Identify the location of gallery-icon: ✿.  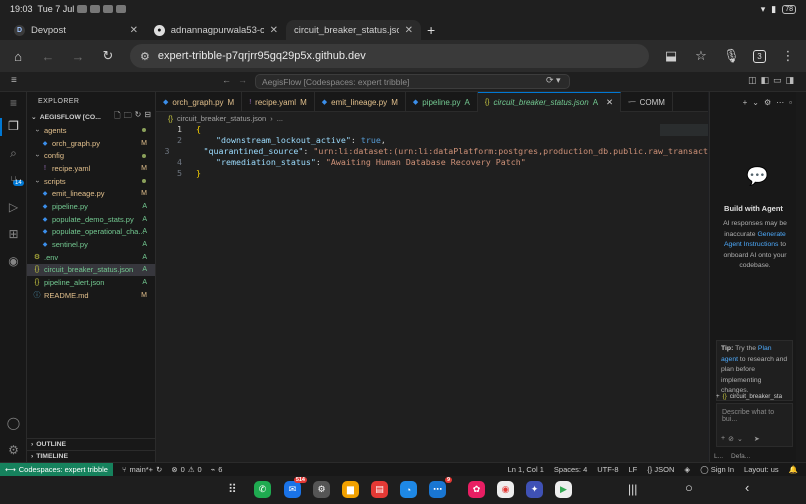
(476, 489).